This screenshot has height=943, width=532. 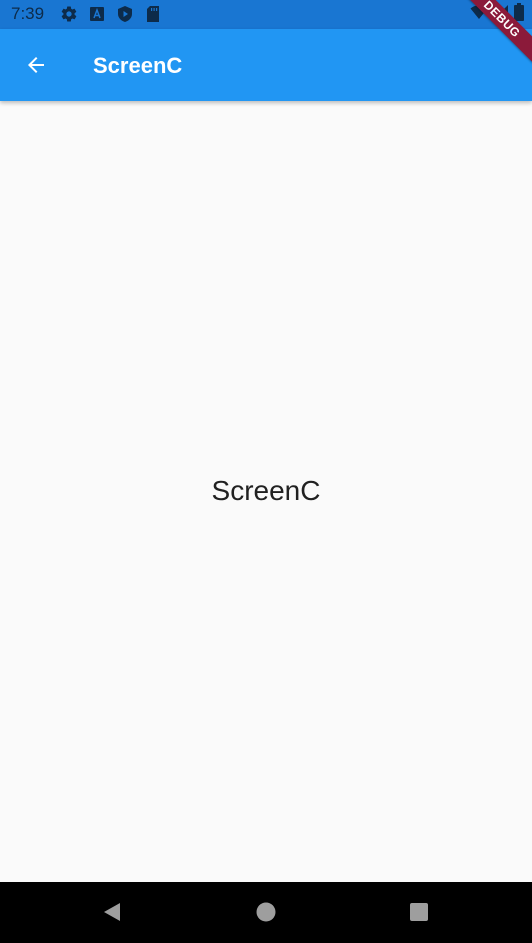 What do you see at coordinates (125, 14) in the screenshot?
I see `shield-play-icon` at bounding box center [125, 14].